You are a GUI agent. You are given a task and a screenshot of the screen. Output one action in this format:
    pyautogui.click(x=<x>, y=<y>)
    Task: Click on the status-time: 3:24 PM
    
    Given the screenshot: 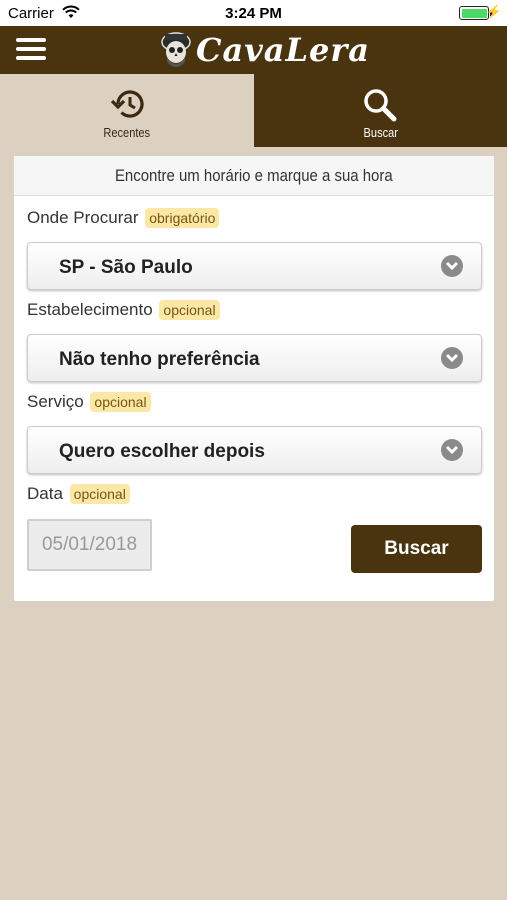 What is the action you would take?
    pyautogui.click(x=253, y=13)
    